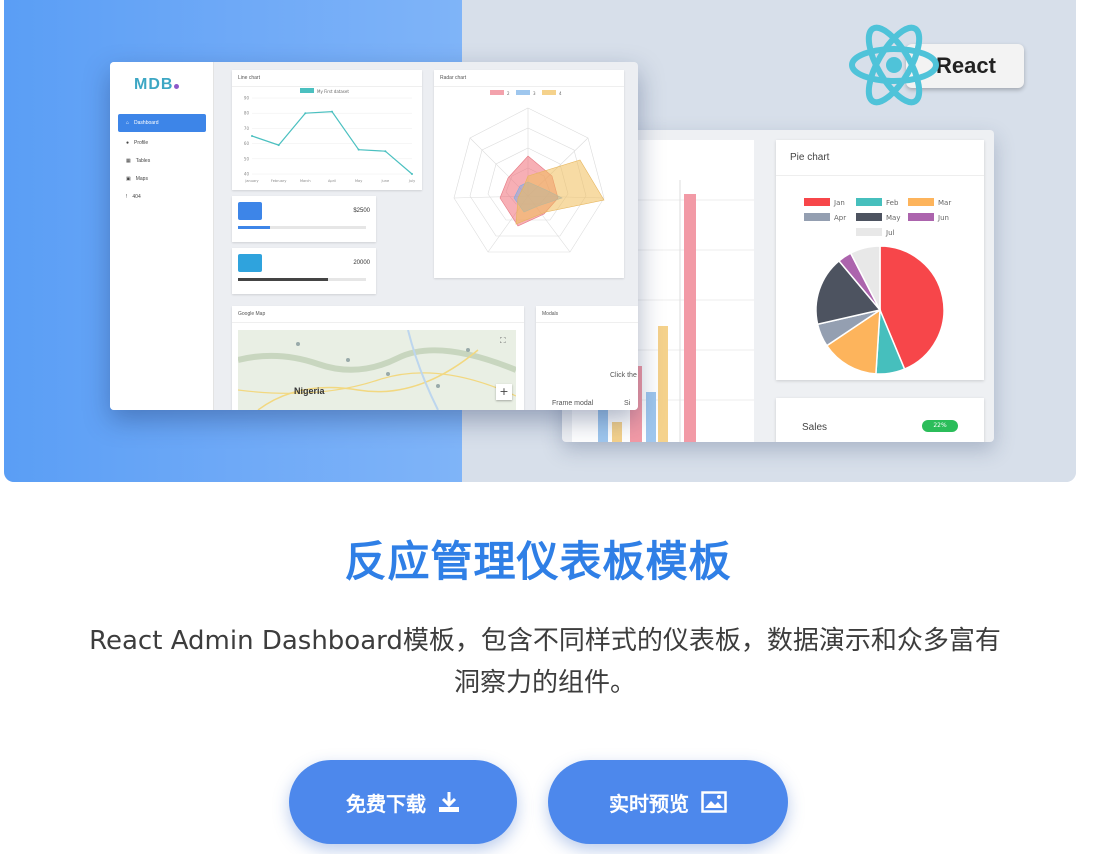  Describe the element at coordinates (893, 218) in the screenshot. I see `legend-label: May` at that location.